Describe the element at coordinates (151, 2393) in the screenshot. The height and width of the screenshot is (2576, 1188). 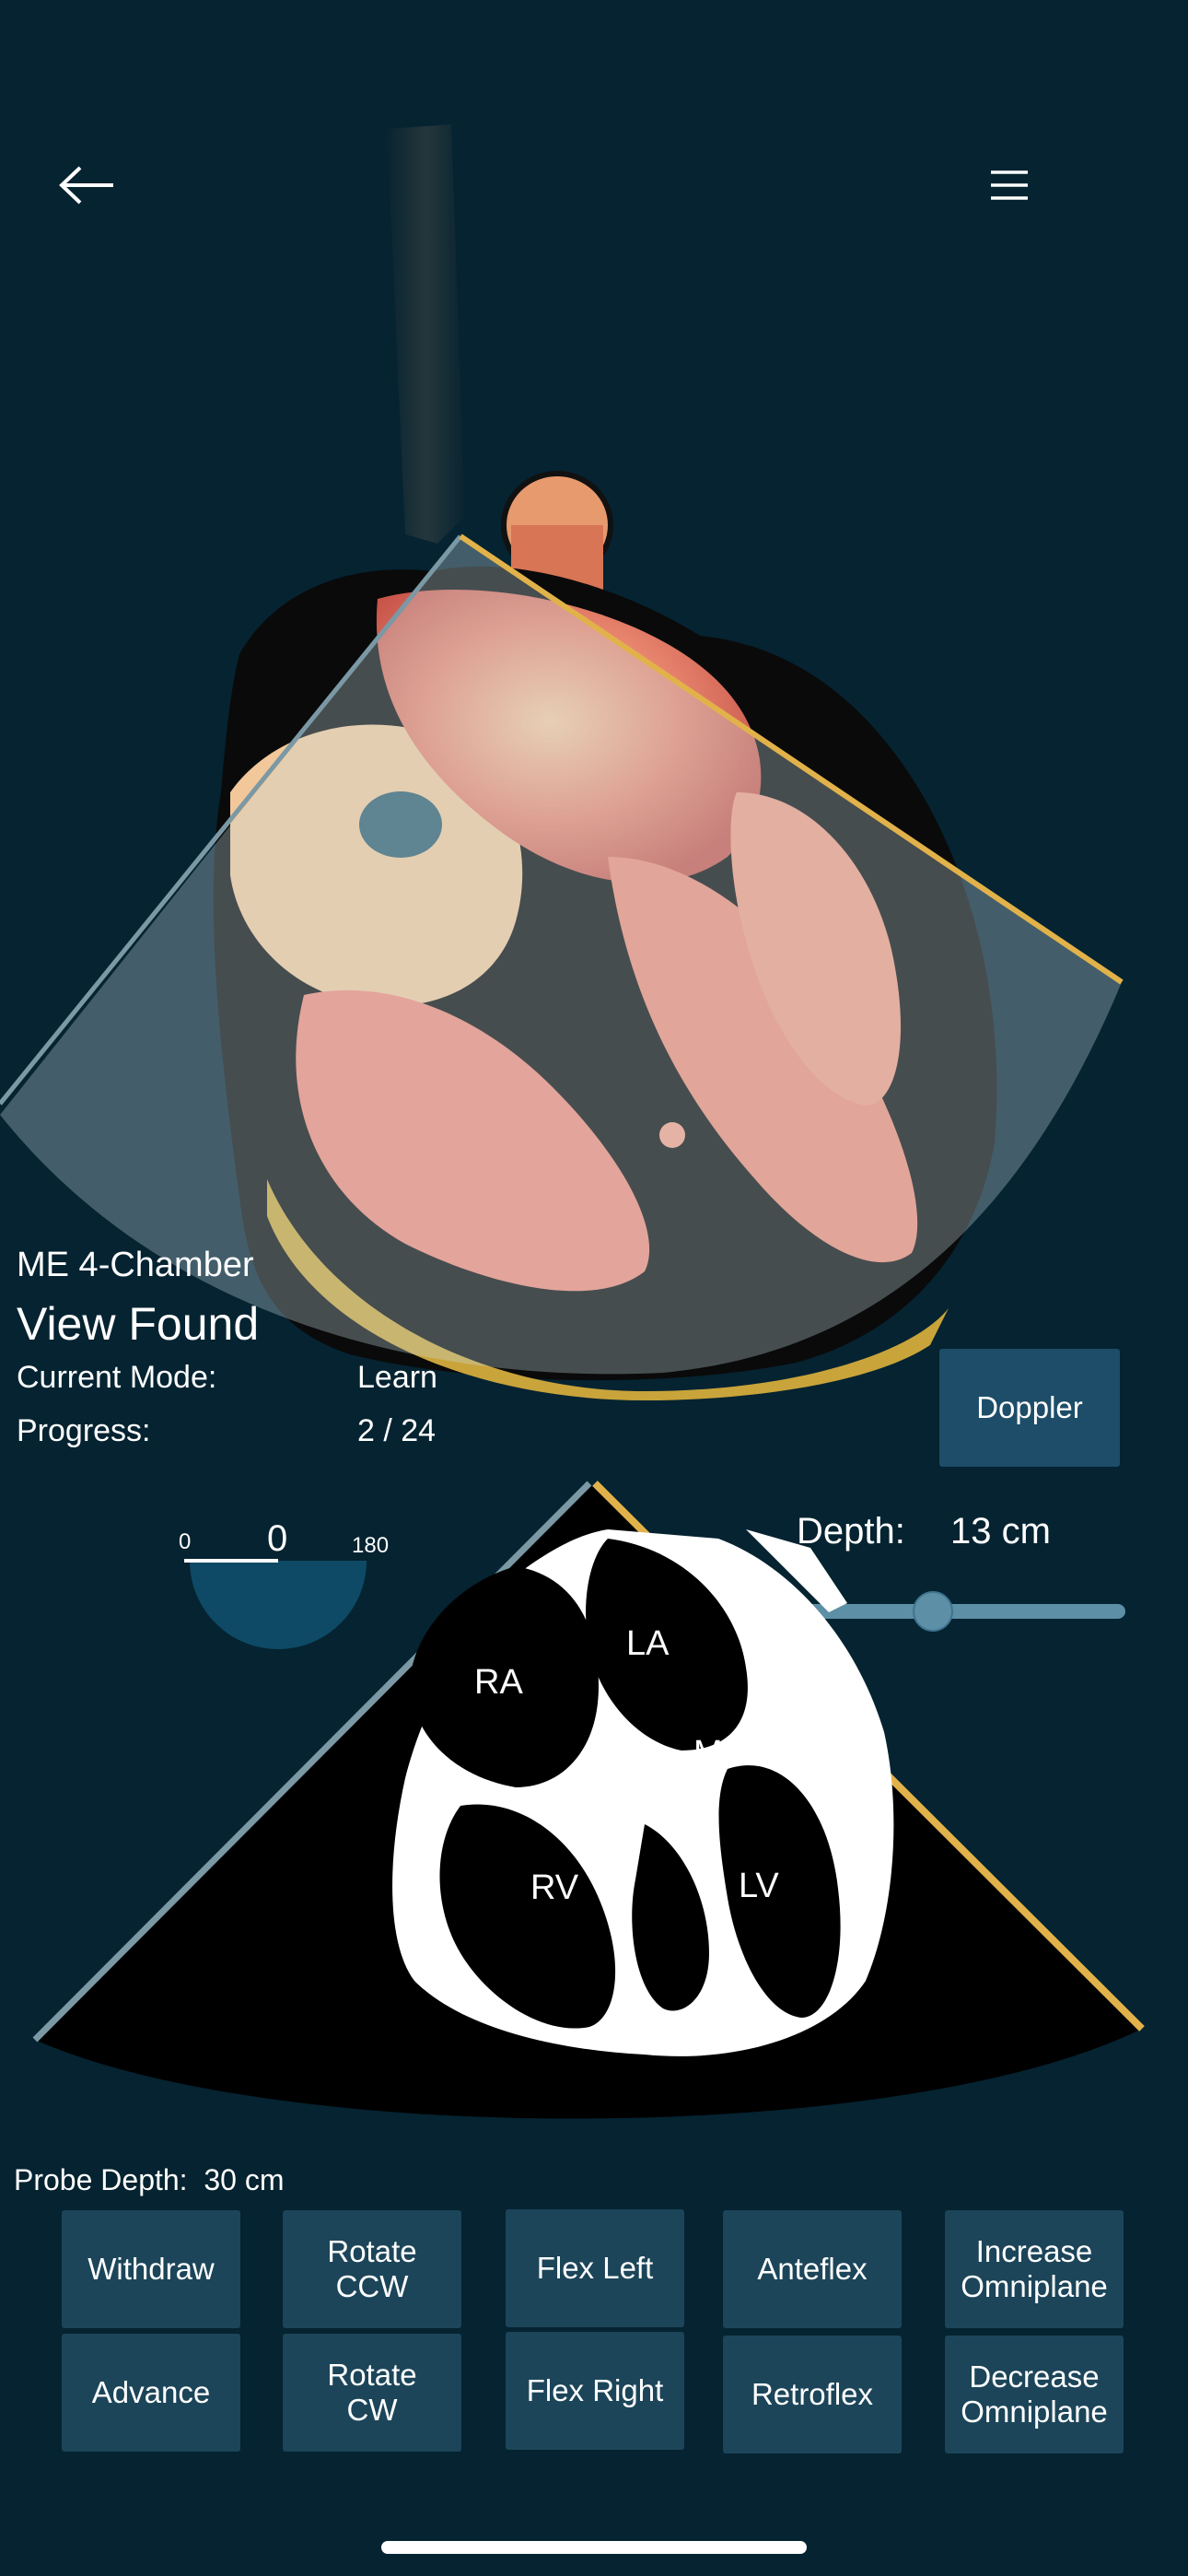
I see `advance-button: Advance` at that location.